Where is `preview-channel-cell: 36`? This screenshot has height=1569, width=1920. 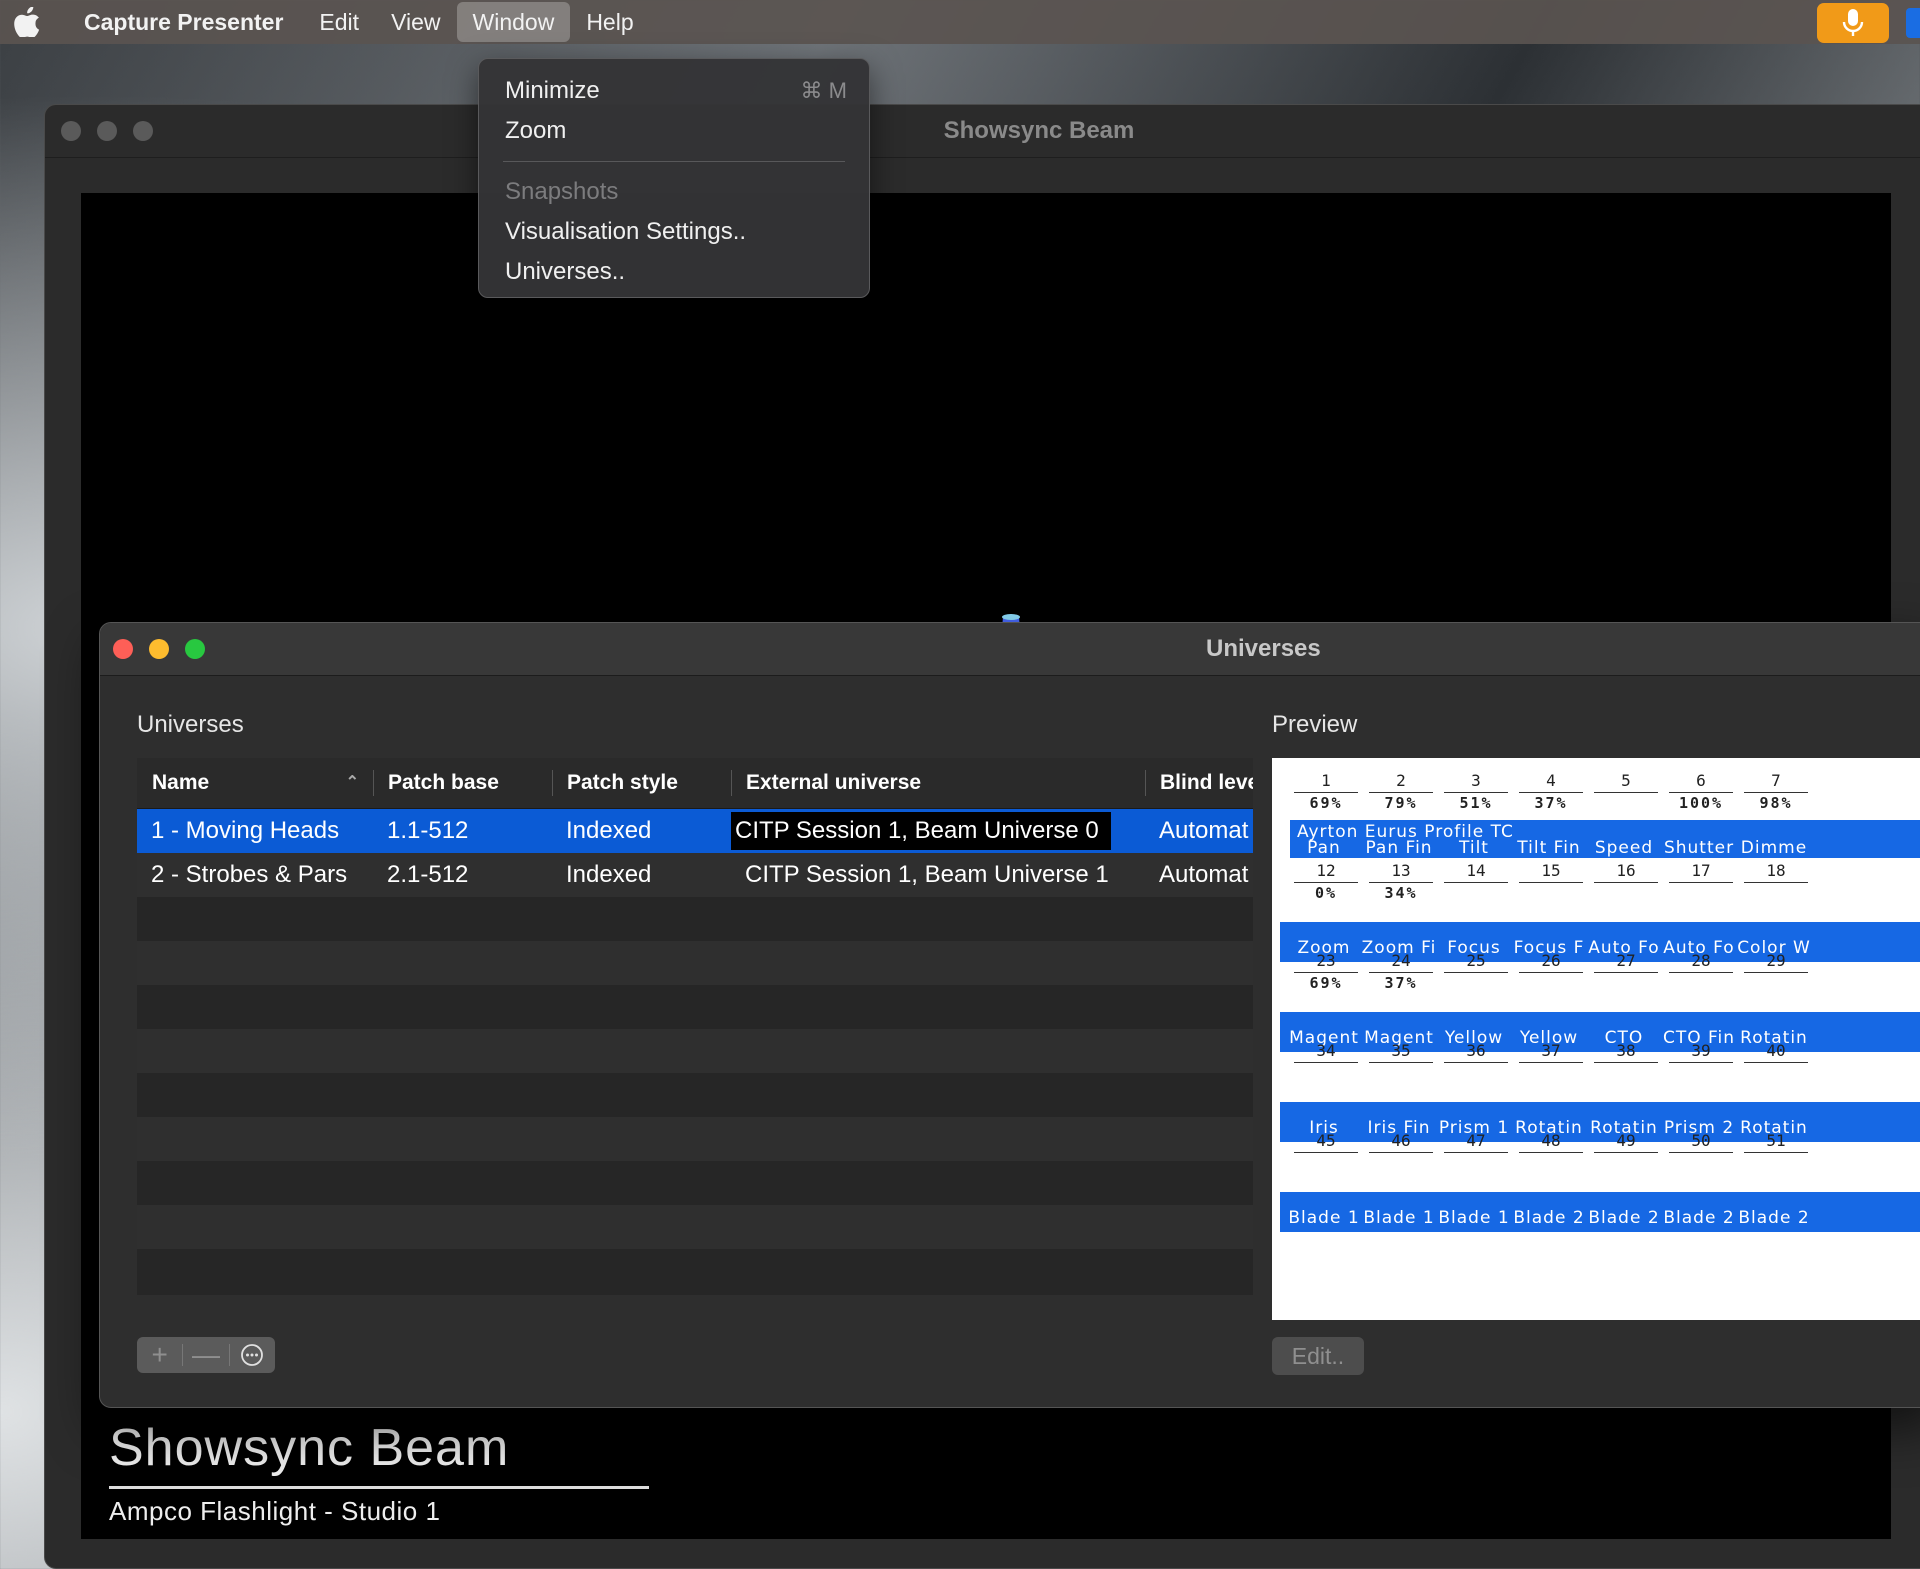 preview-channel-cell: 36 is located at coordinates (1476, 1061).